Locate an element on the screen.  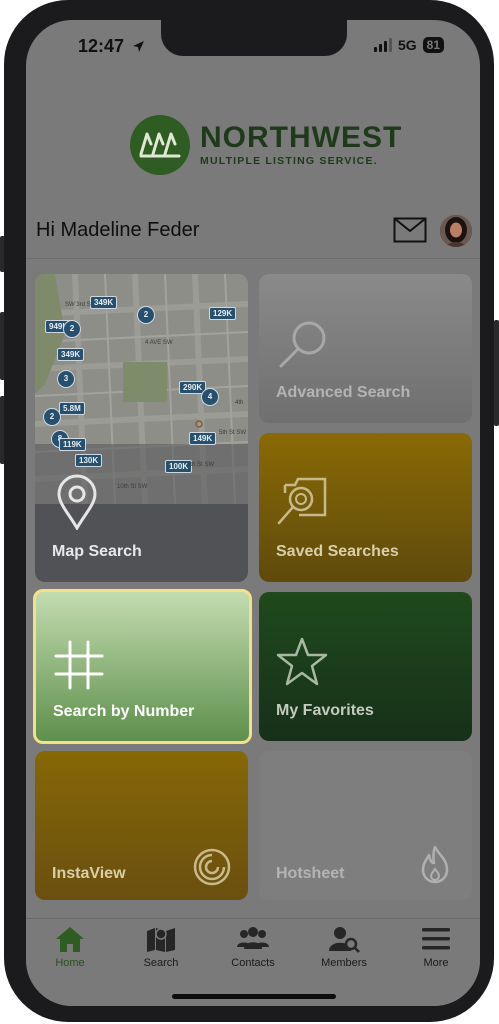
flame-icon is located at coordinates (435, 864).